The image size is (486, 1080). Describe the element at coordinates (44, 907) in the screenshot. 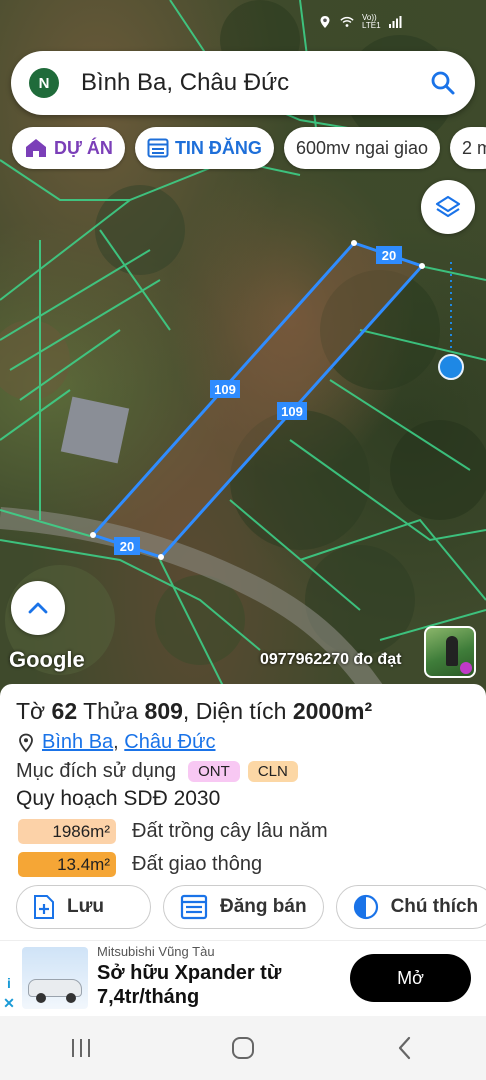

I see `save-icon` at that location.